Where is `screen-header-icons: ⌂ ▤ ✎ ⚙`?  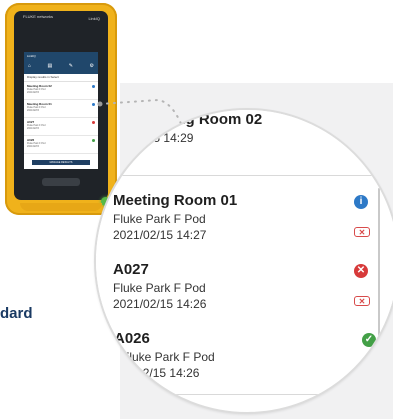 screen-header-icons: ⌂ ▤ ✎ ⚙ is located at coordinates (61, 66).